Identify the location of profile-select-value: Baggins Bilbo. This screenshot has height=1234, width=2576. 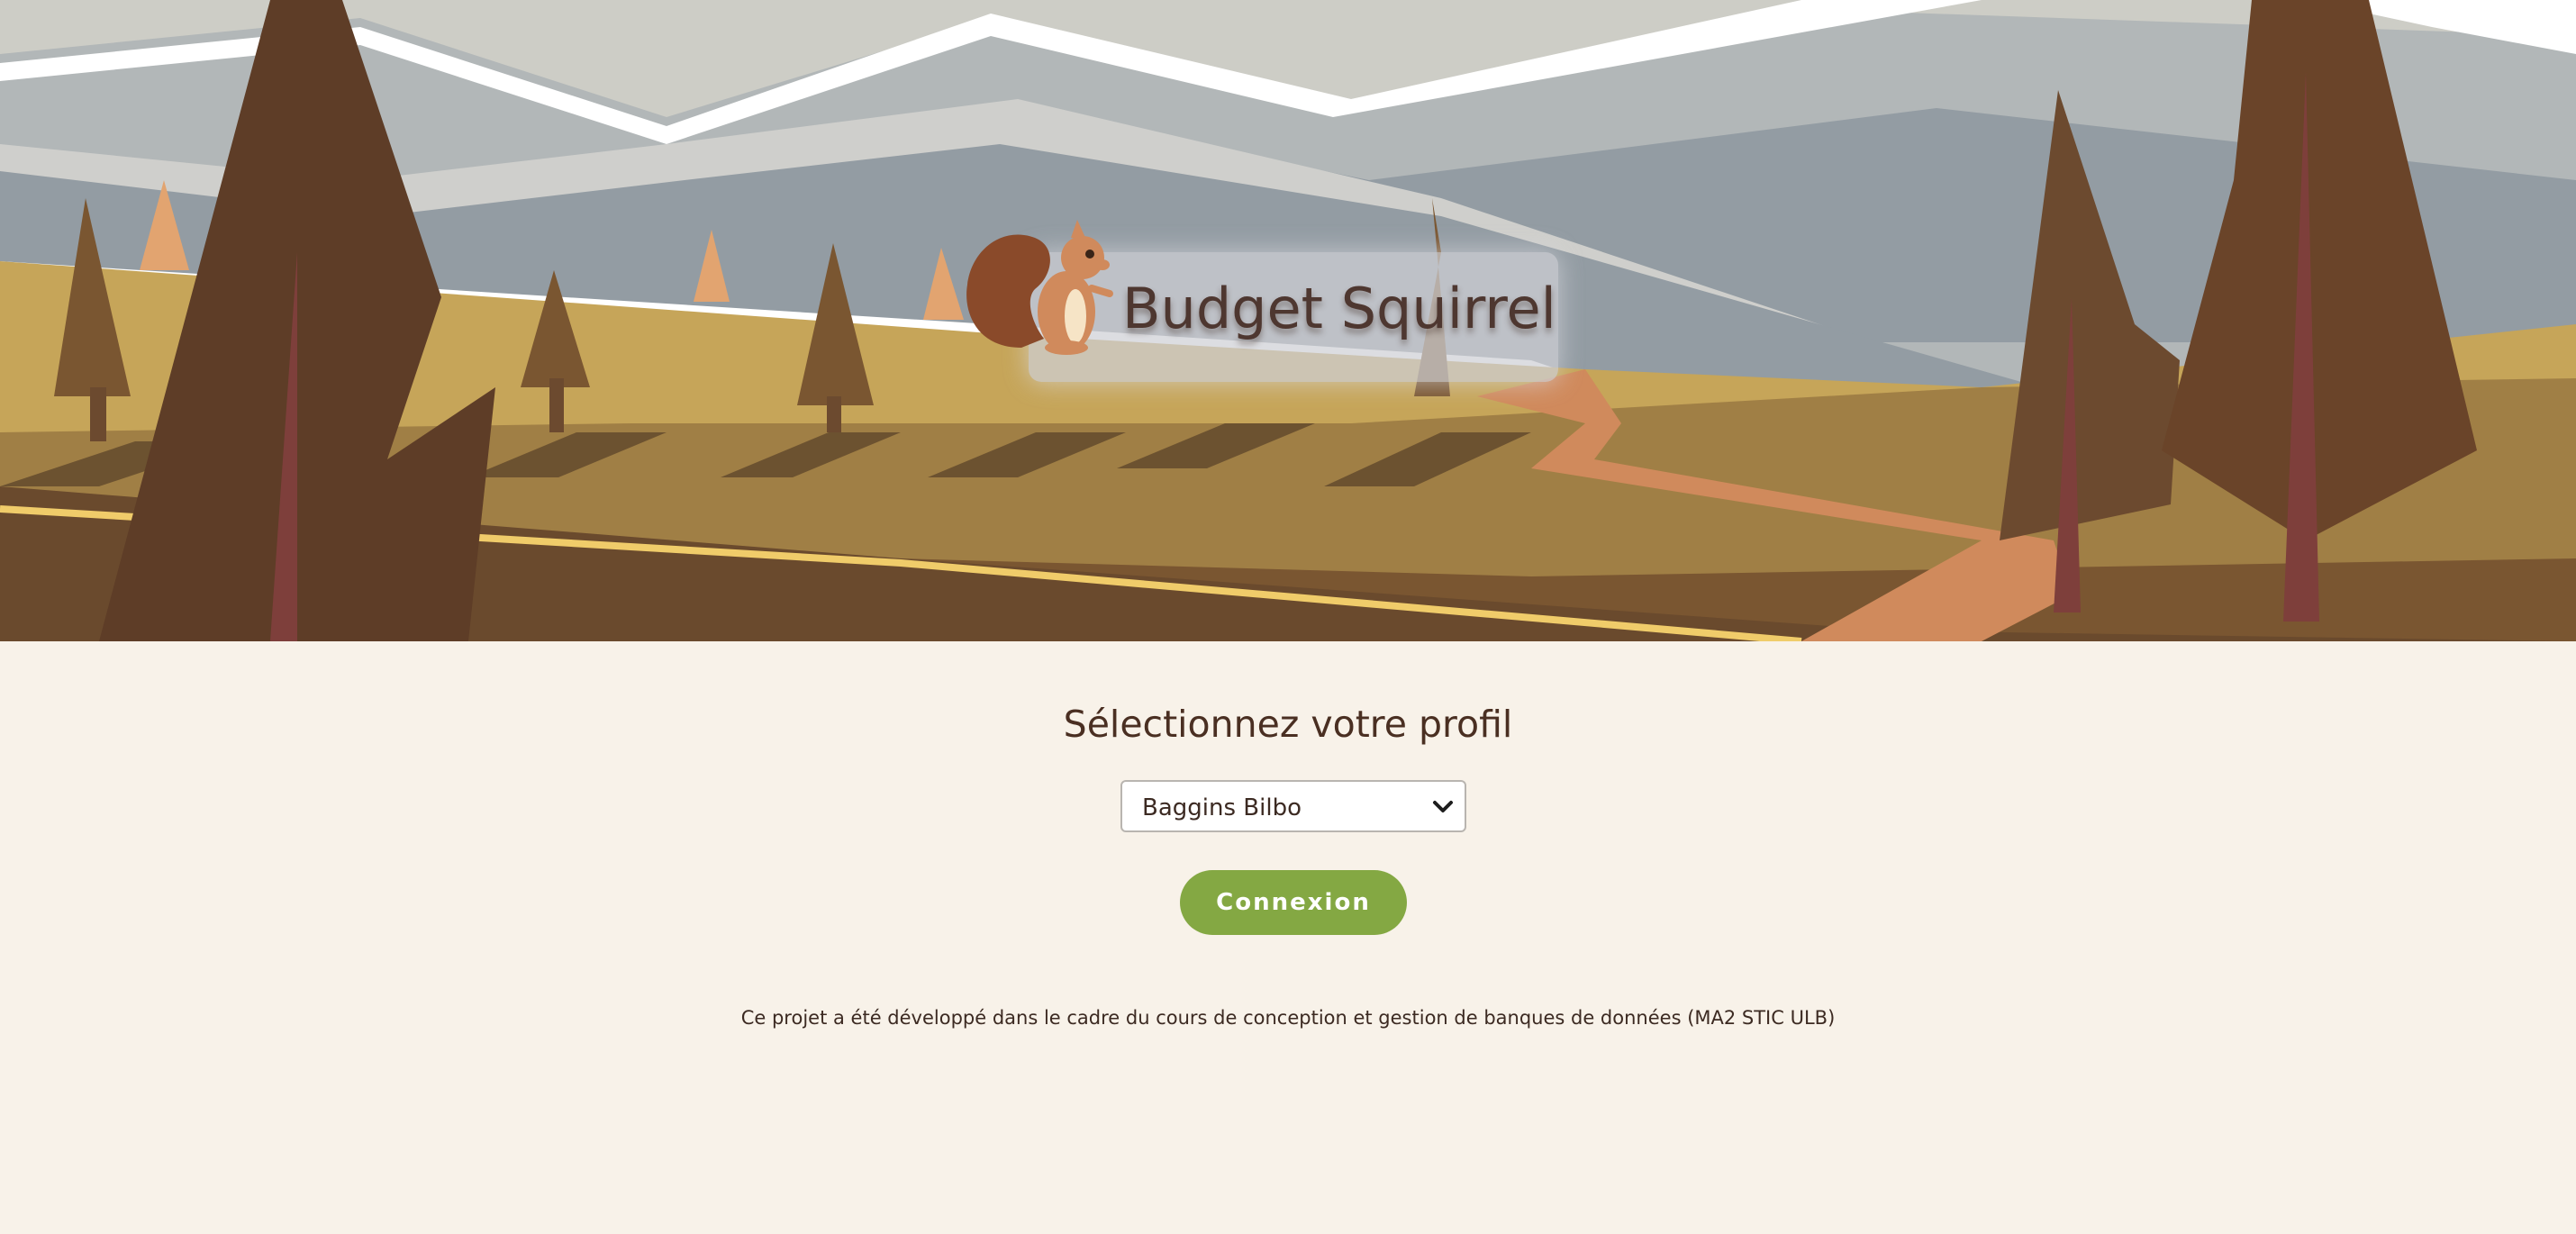
(1222, 807).